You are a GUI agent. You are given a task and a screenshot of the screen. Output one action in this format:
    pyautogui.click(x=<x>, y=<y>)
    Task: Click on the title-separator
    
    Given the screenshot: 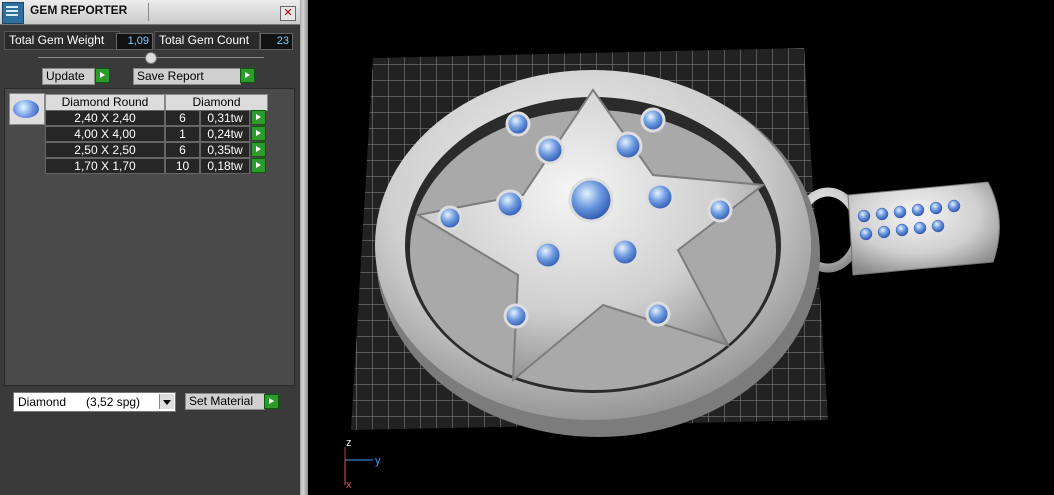 What is the action you would take?
    pyautogui.click(x=148, y=12)
    